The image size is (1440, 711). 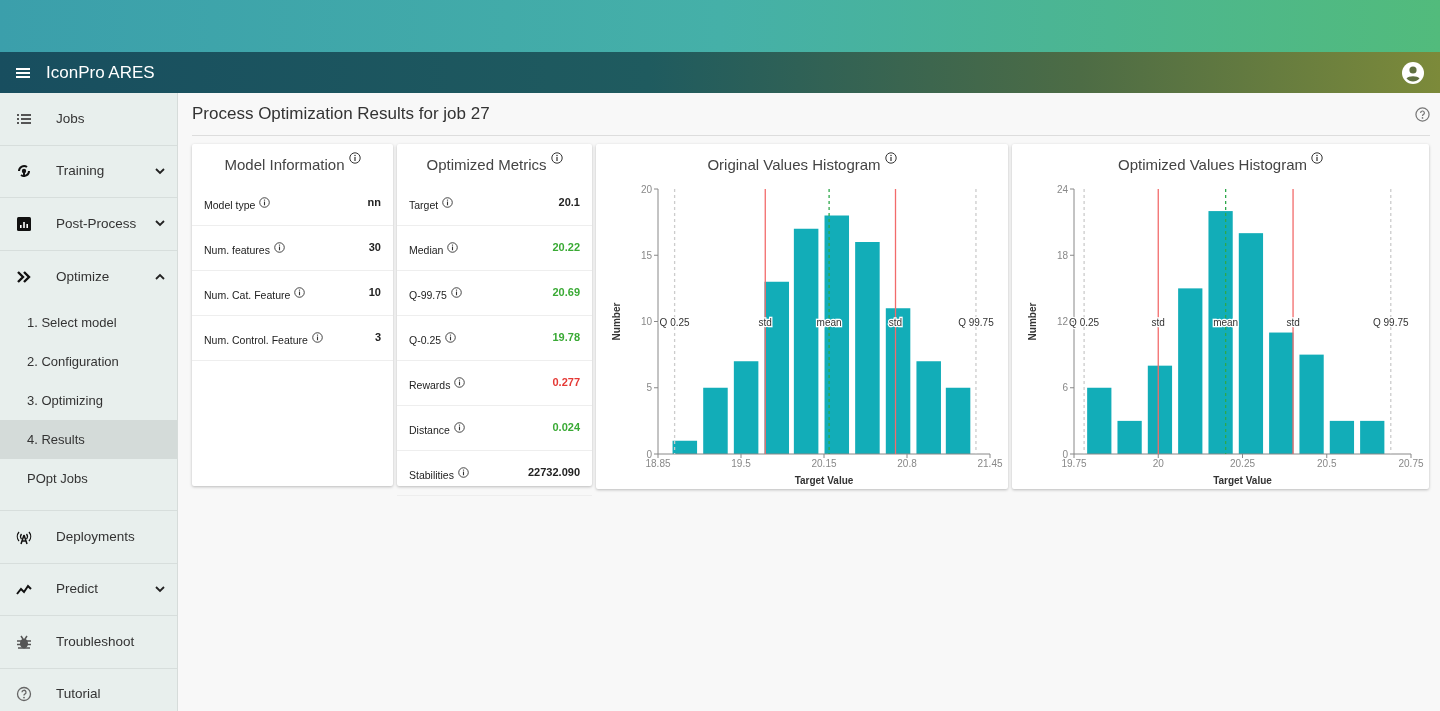 What do you see at coordinates (88, 361) in the screenshot?
I see `sidebar-subitem: 2. Configuration` at bounding box center [88, 361].